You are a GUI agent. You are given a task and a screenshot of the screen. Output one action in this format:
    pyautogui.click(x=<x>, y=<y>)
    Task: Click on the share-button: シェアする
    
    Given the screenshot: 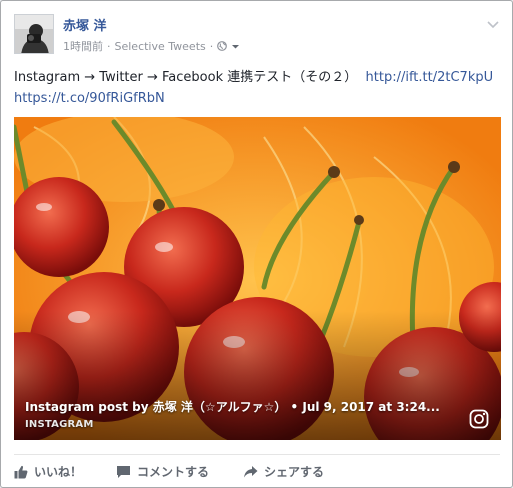 What is the action you would take?
    pyautogui.click(x=283, y=471)
    